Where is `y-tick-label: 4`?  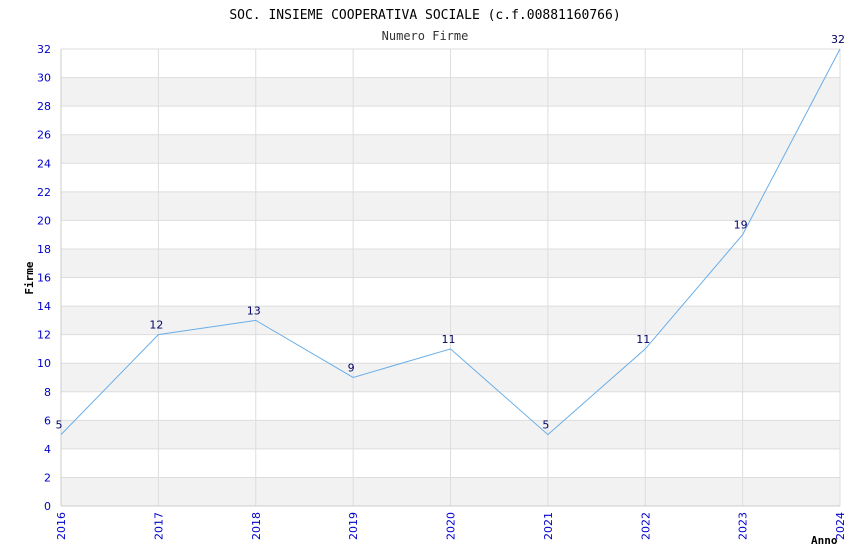
y-tick-label: 4 is located at coordinates (47, 449).